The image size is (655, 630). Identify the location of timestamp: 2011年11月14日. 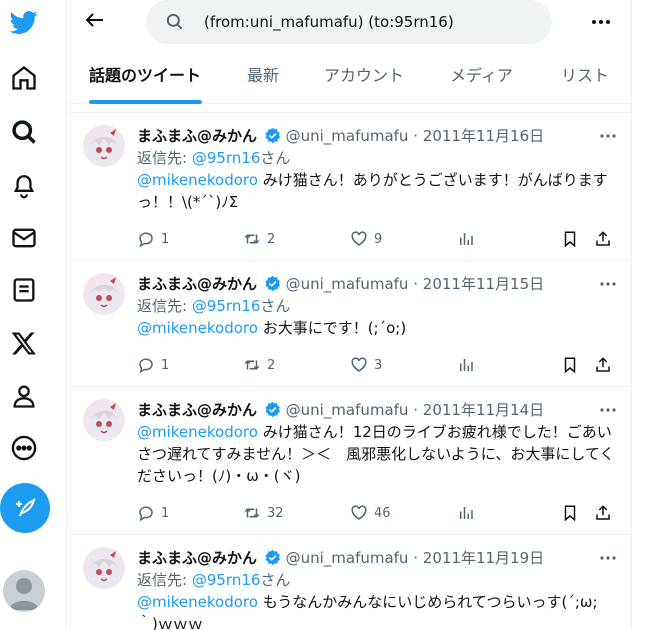
(483, 410).